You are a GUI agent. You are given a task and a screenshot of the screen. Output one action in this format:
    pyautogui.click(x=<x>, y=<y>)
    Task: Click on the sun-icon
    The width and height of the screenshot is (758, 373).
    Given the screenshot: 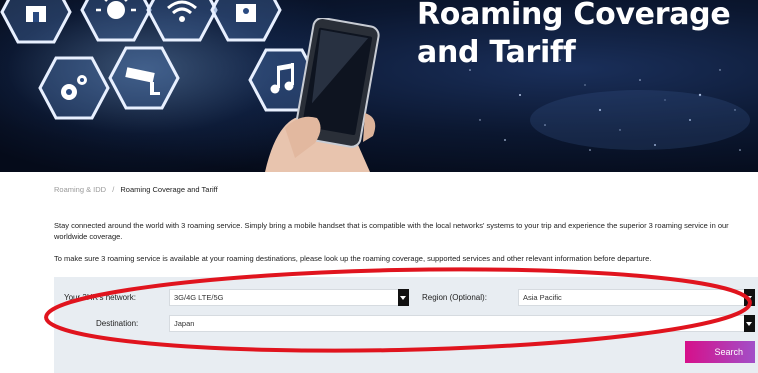 What is the action you would take?
    pyautogui.click(x=116, y=21)
    